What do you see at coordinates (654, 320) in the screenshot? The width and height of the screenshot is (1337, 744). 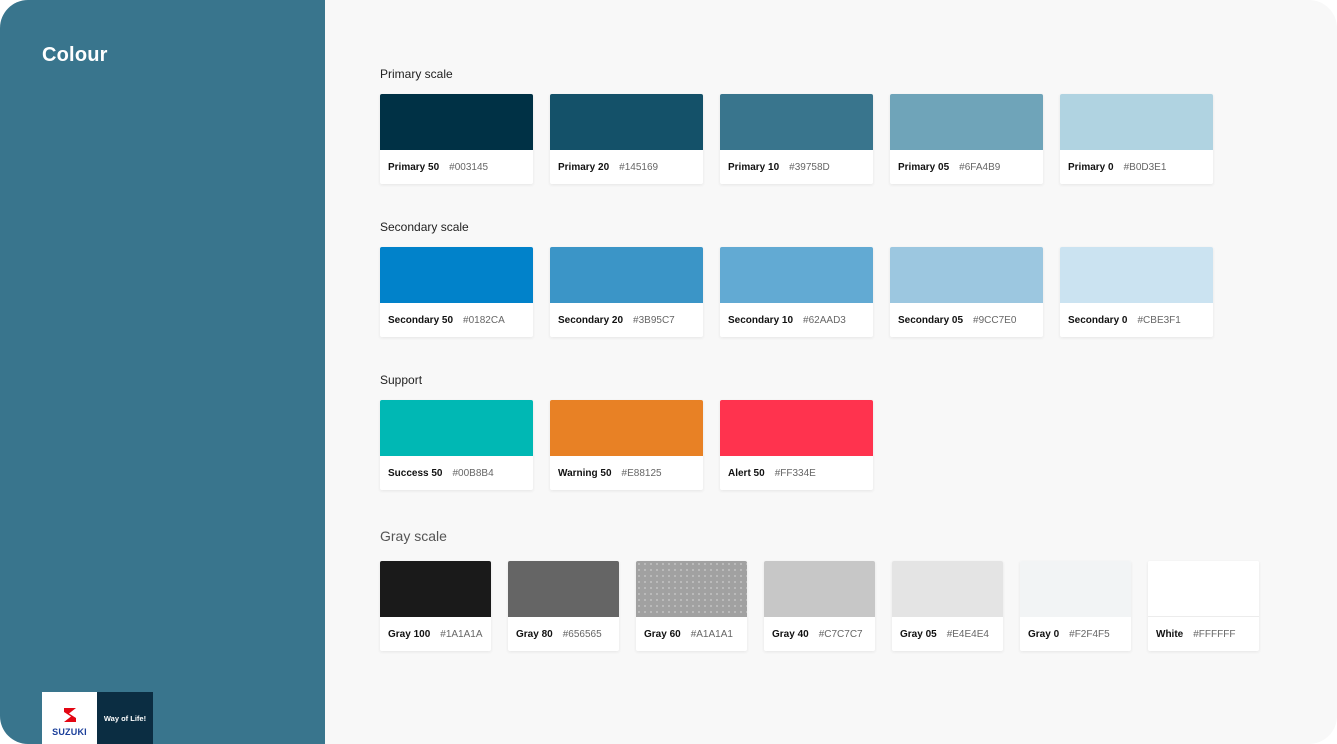 I see `swatch-hex: #3B95C7` at bounding box center [654, 320].